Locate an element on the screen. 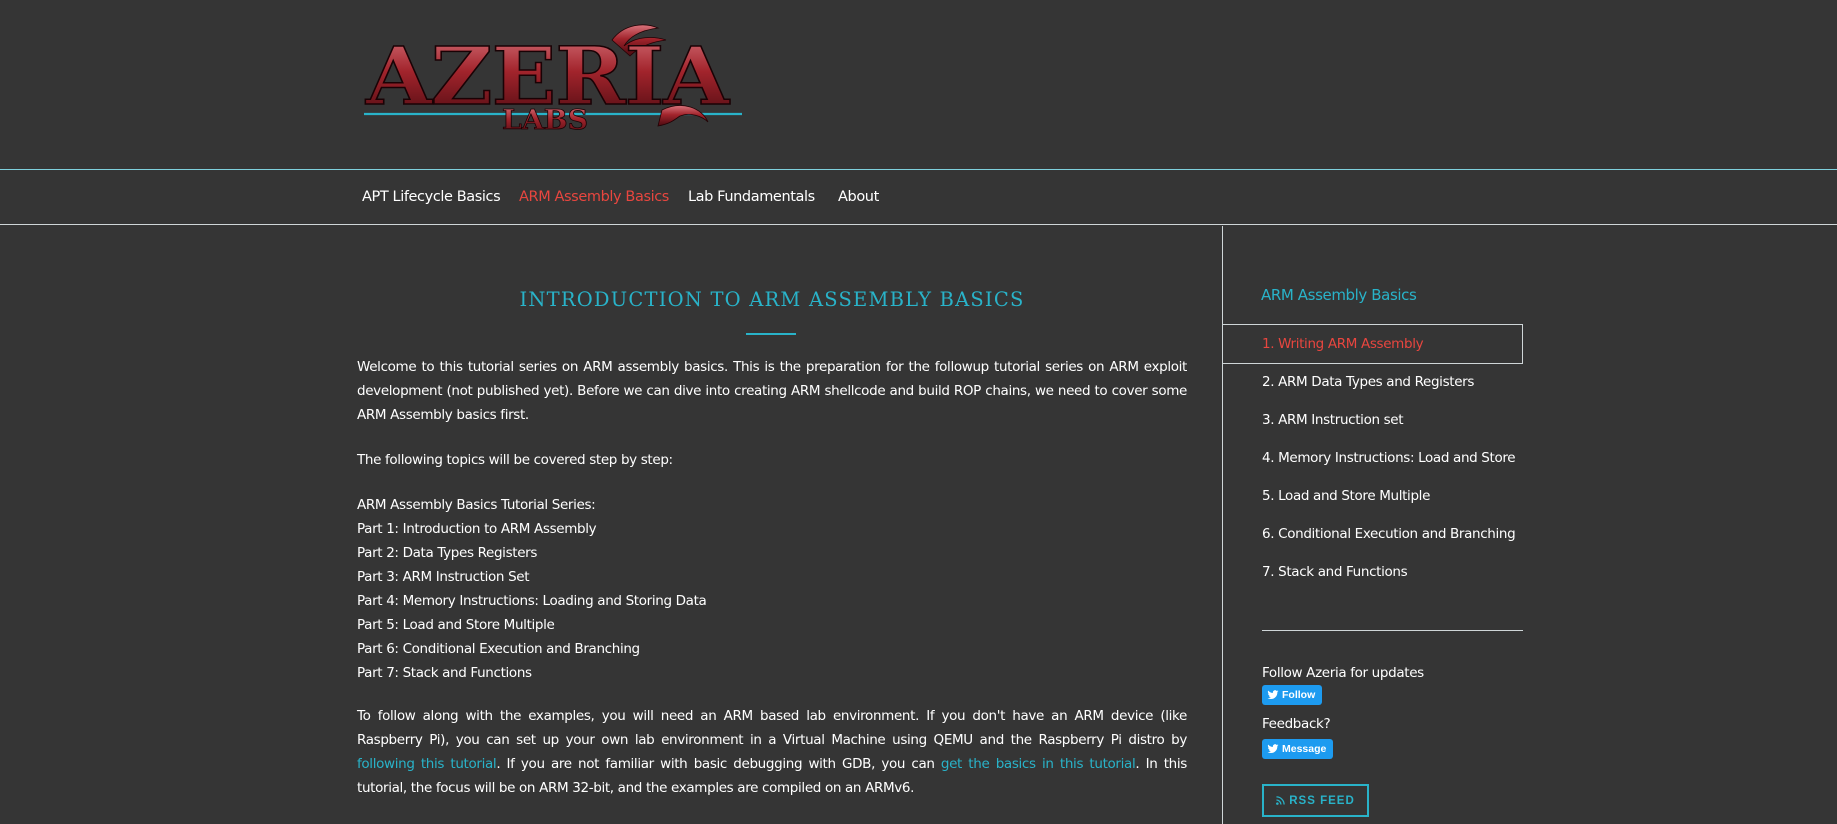 Image resolution: width=1837 pixels, height=824 pixels. nav-item-apt-lifecycle-basics: APT Lifecycle Basics is located at coordinates (431, 197).